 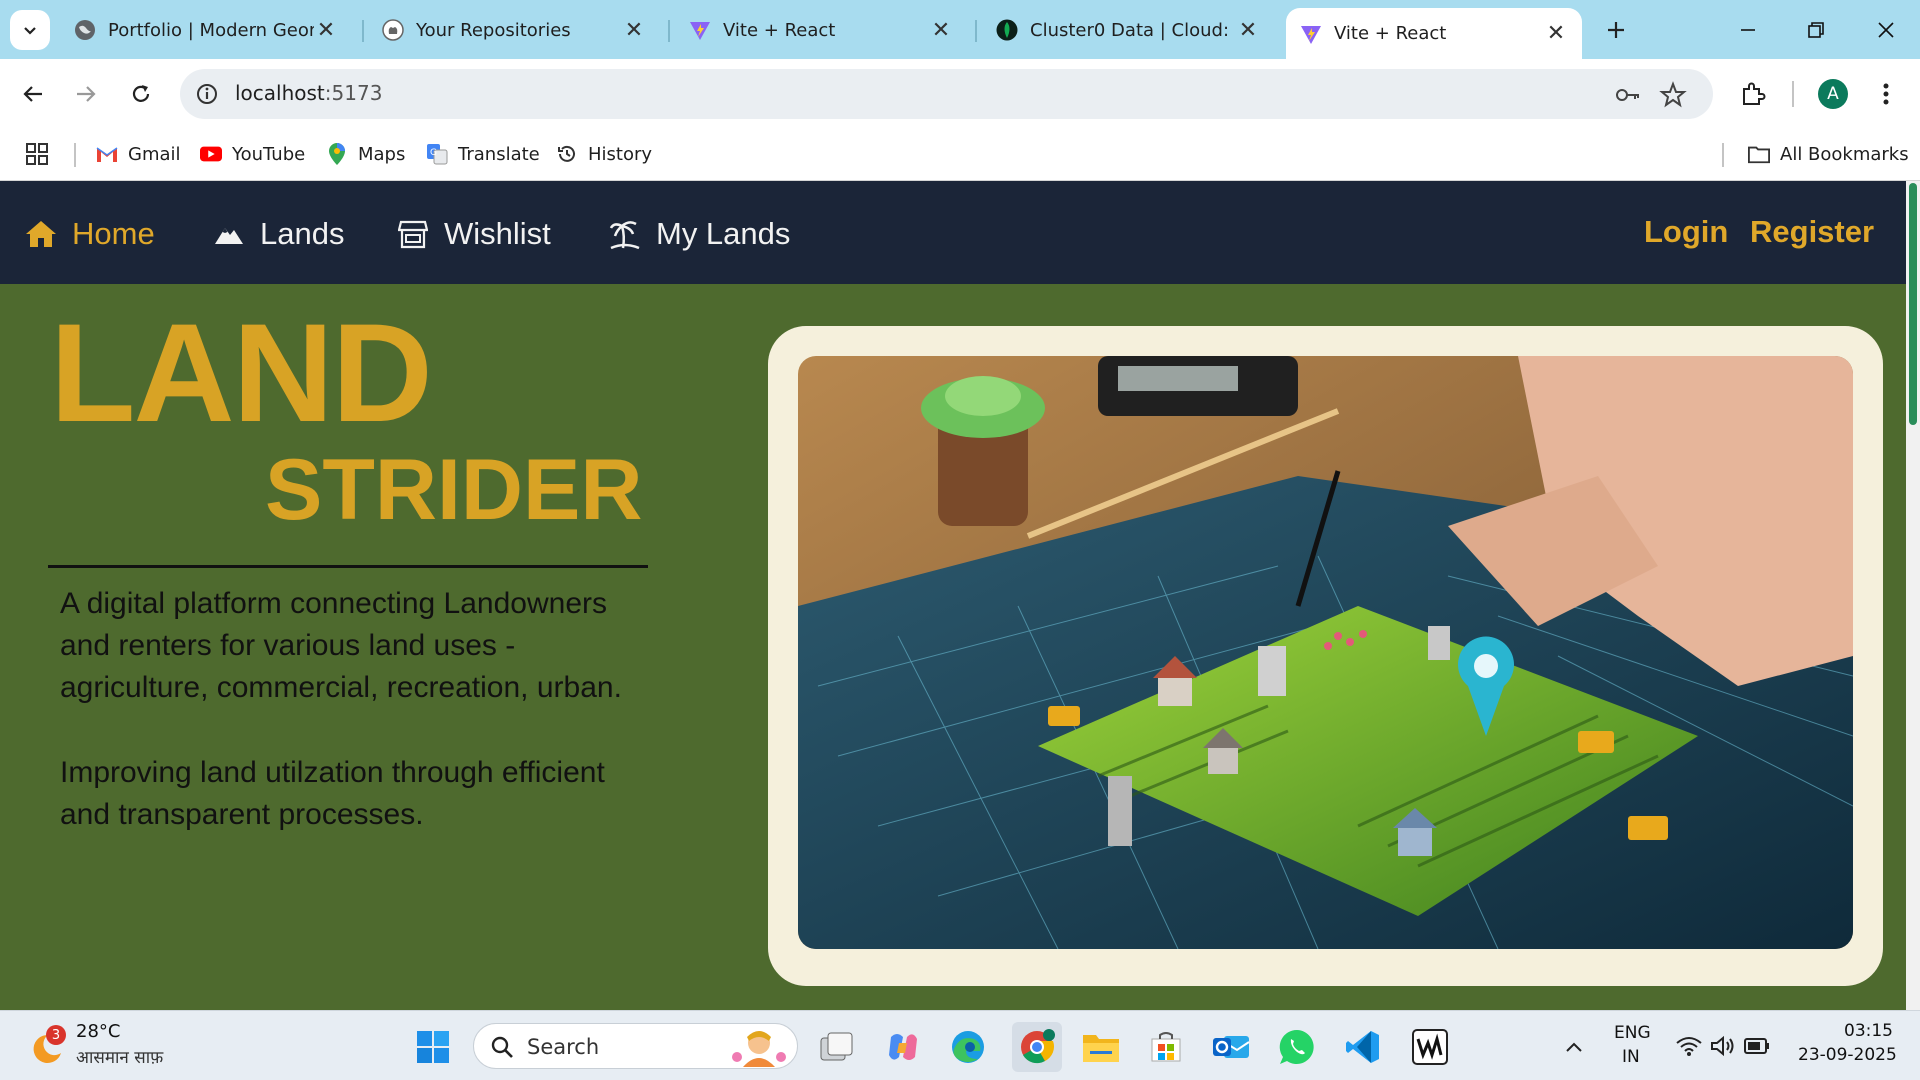 I want to click on all-bookmarks-button: All Bookmarks, so click(x=1828, y=154).